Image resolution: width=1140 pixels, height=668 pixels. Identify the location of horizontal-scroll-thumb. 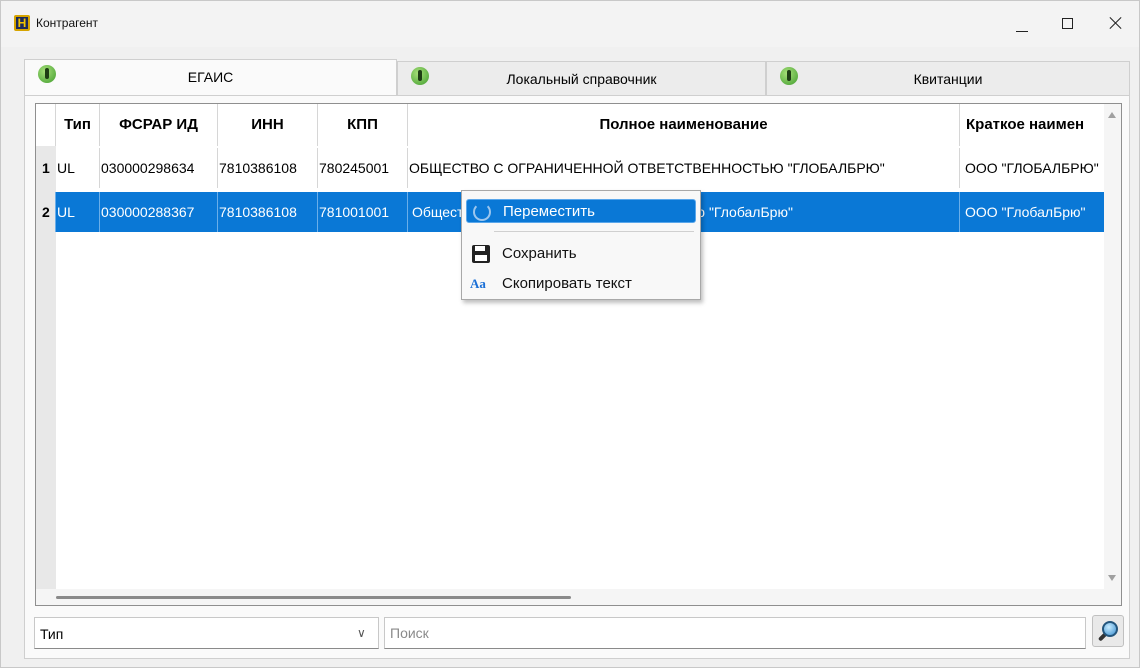
(313, 597).